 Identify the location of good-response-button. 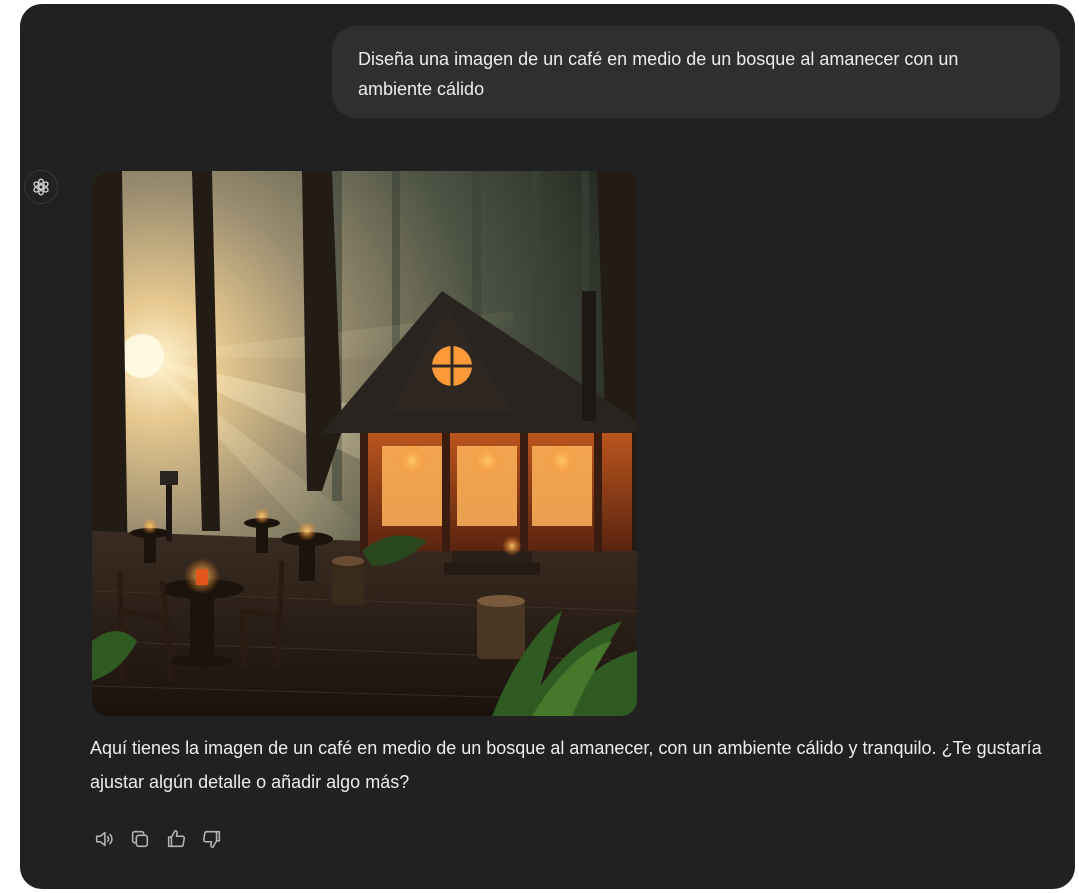
(176, 839).